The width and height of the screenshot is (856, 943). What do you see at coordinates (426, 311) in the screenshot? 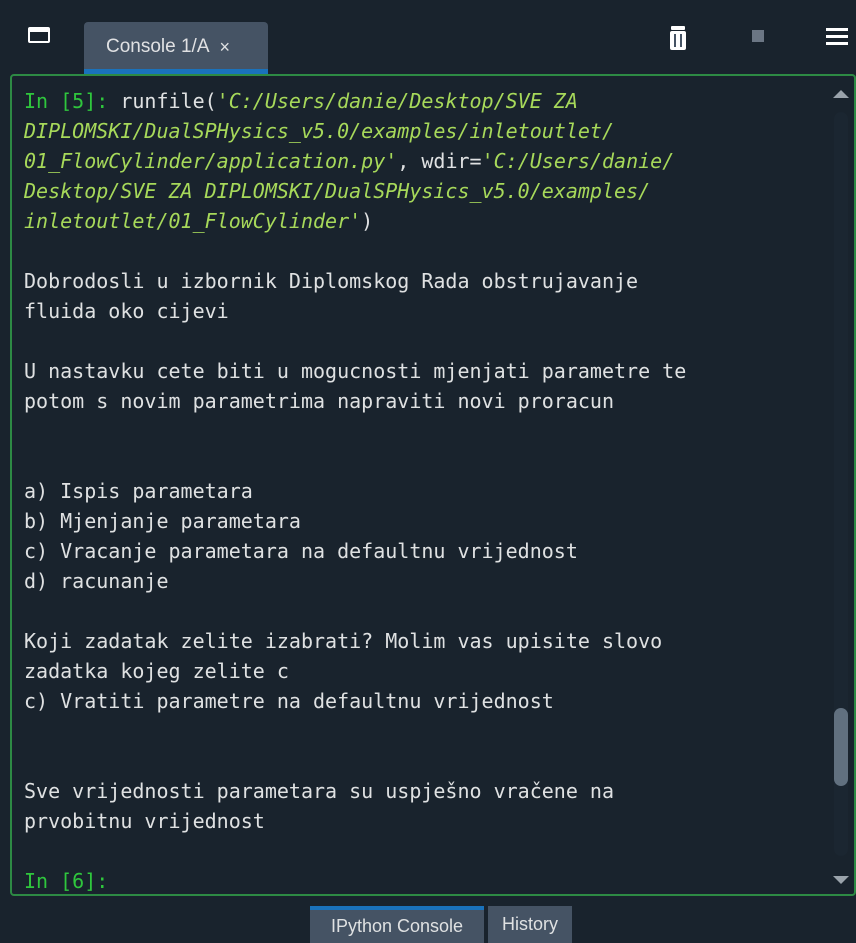
I see `console-line: fluida oko cijevi` at bounding box center [426, 311].